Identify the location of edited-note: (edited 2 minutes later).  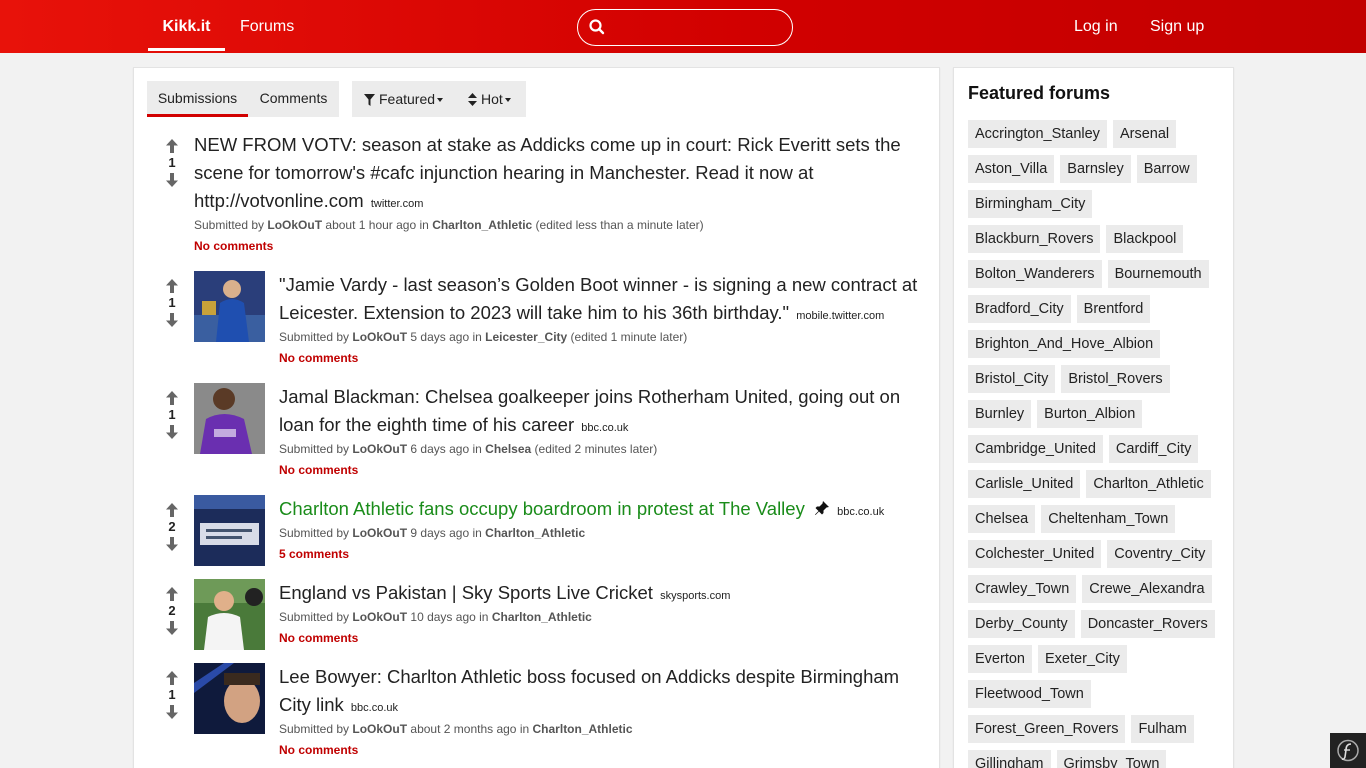
(596, 449).